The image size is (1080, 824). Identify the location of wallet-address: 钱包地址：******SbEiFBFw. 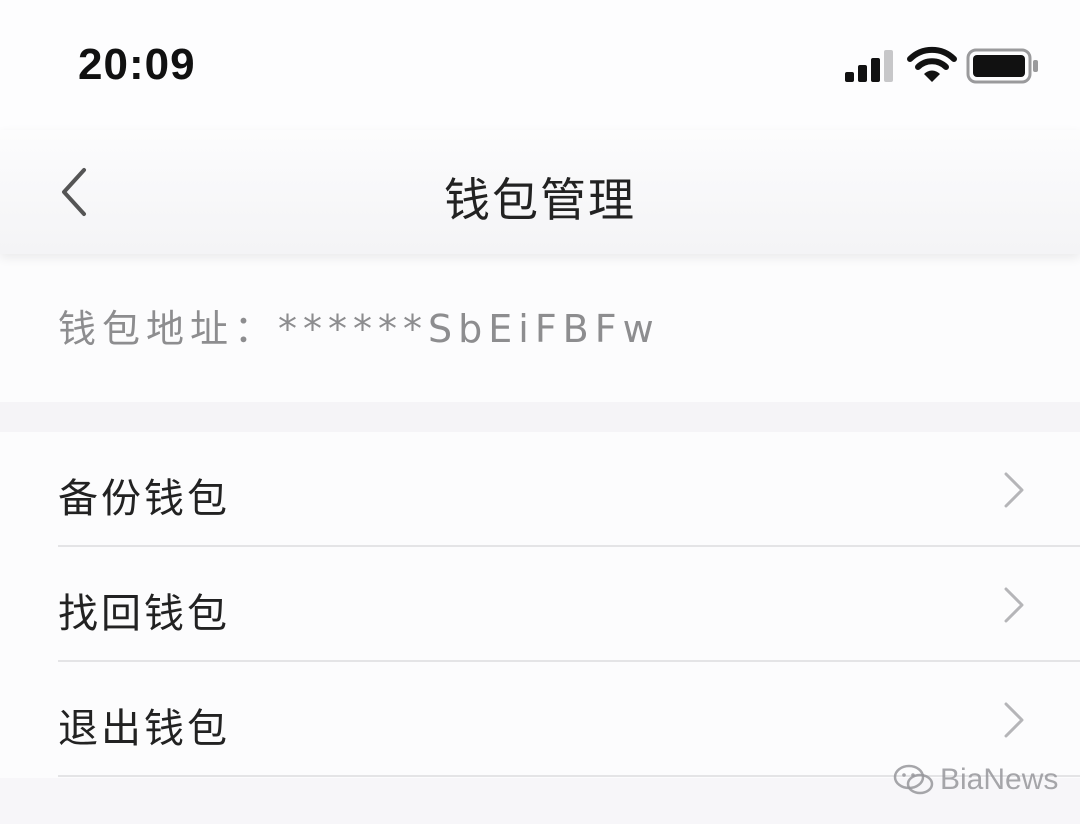
(359, 325).